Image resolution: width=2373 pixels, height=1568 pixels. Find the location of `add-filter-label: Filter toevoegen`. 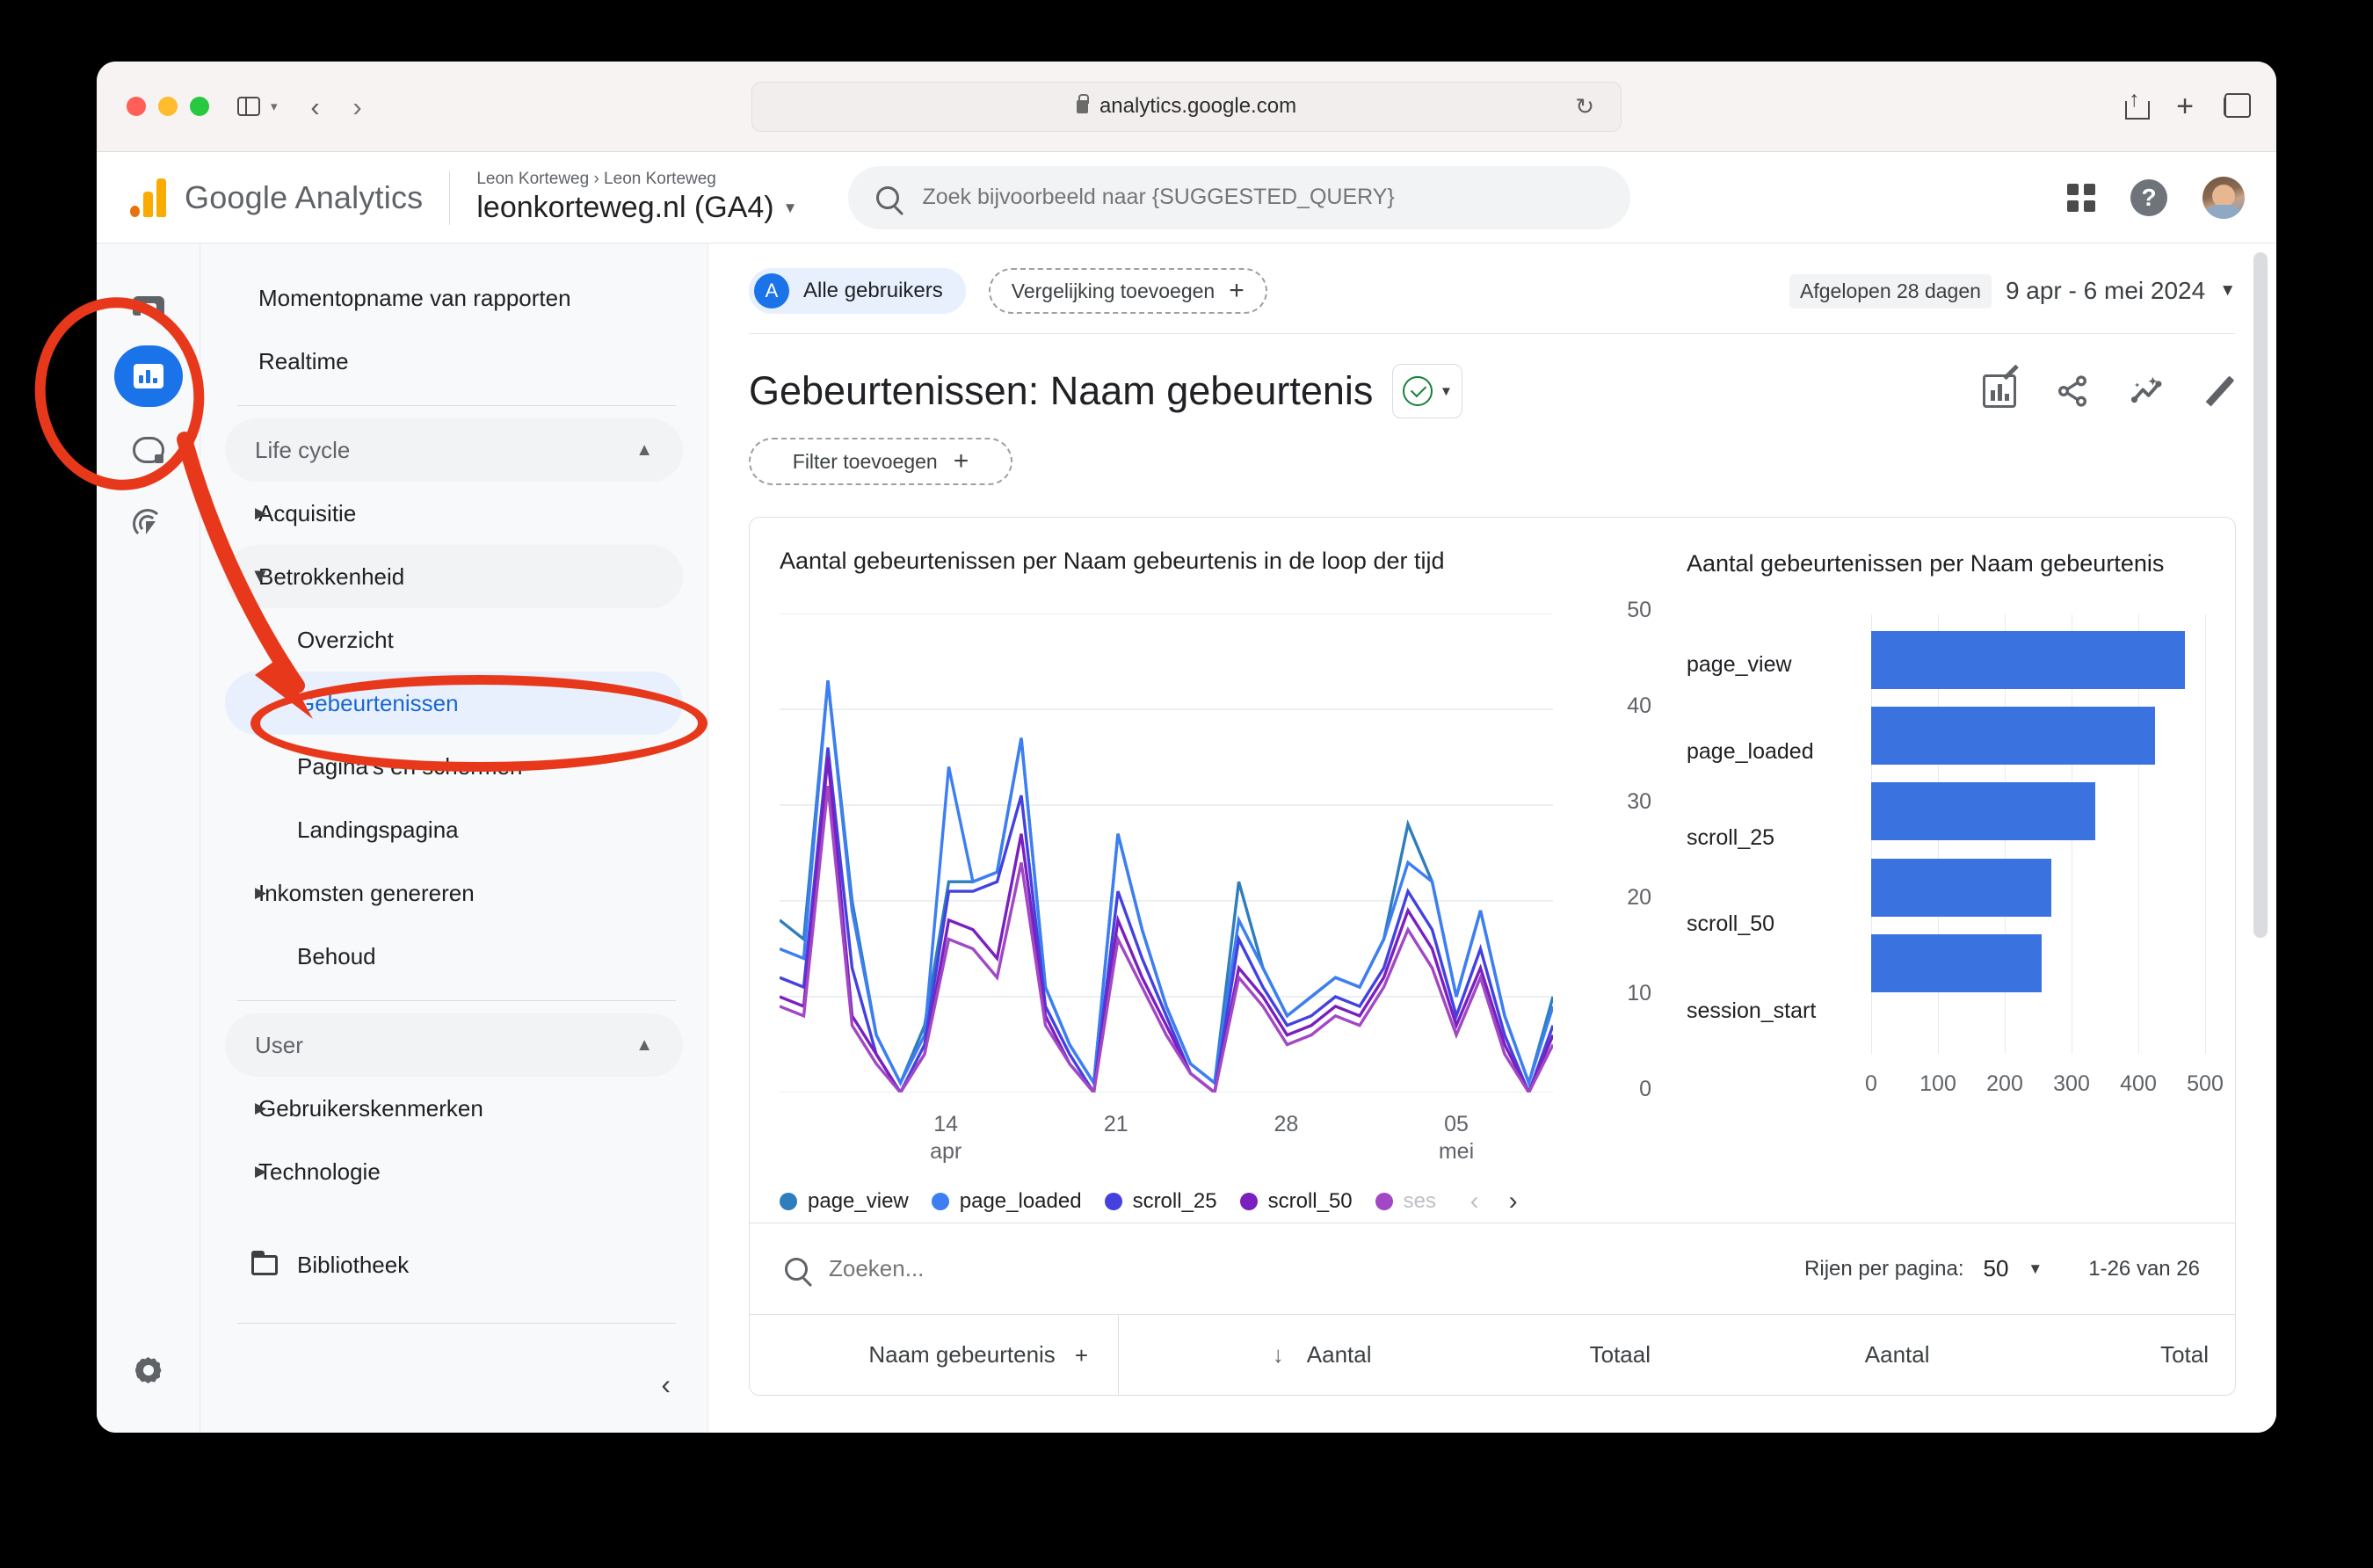

add-filter-label: Filter toevoegen is located at coordinates (865, 461).